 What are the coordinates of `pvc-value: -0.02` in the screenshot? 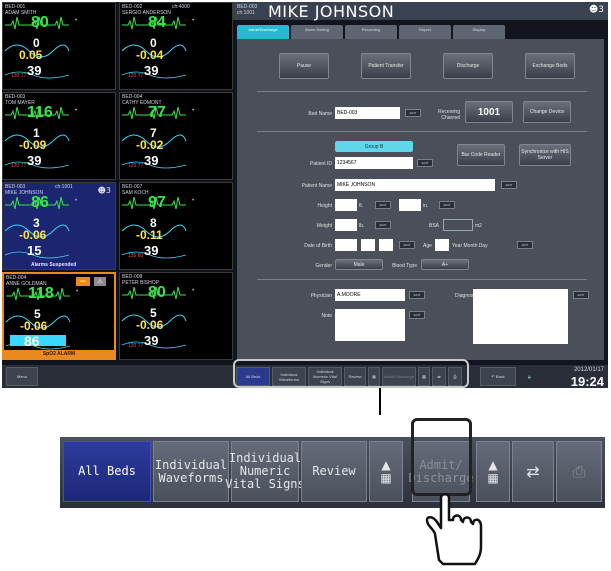 It's located at (150, 145).